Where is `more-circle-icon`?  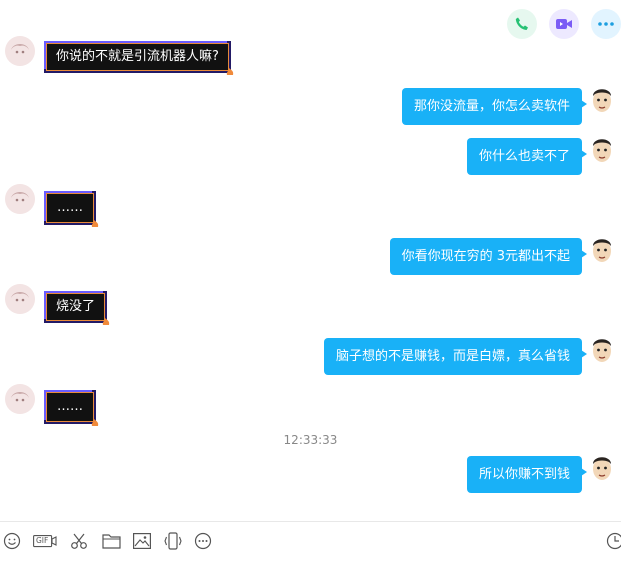
more-circle-icon is located at coordinates (203, 541).